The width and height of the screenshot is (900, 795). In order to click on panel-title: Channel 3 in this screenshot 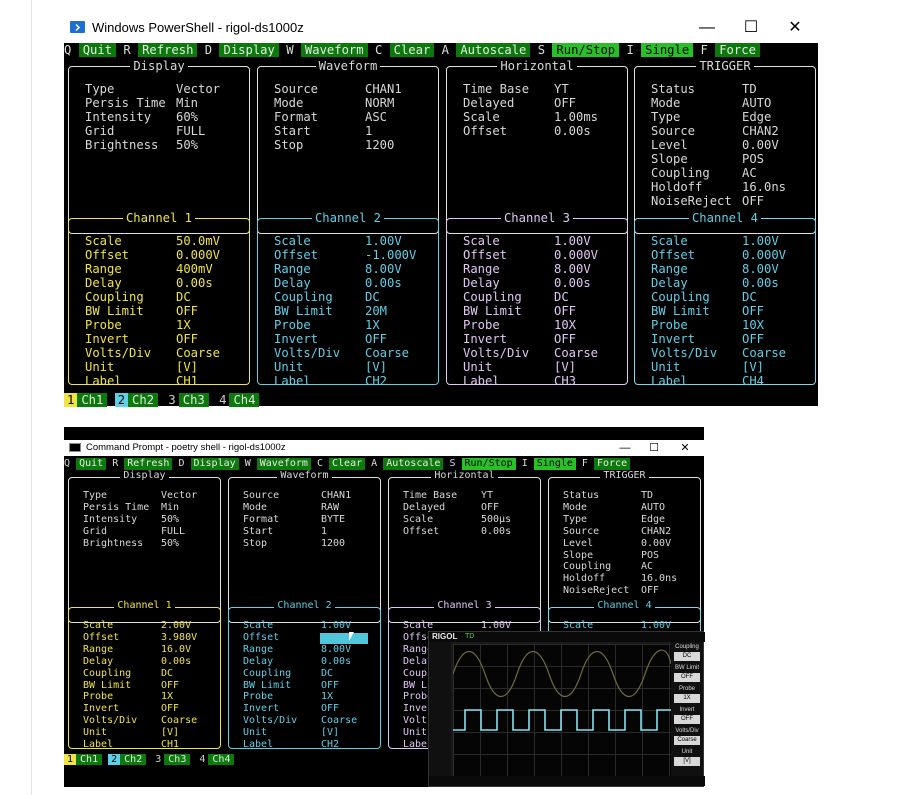, I will do `click(464, 606)`.